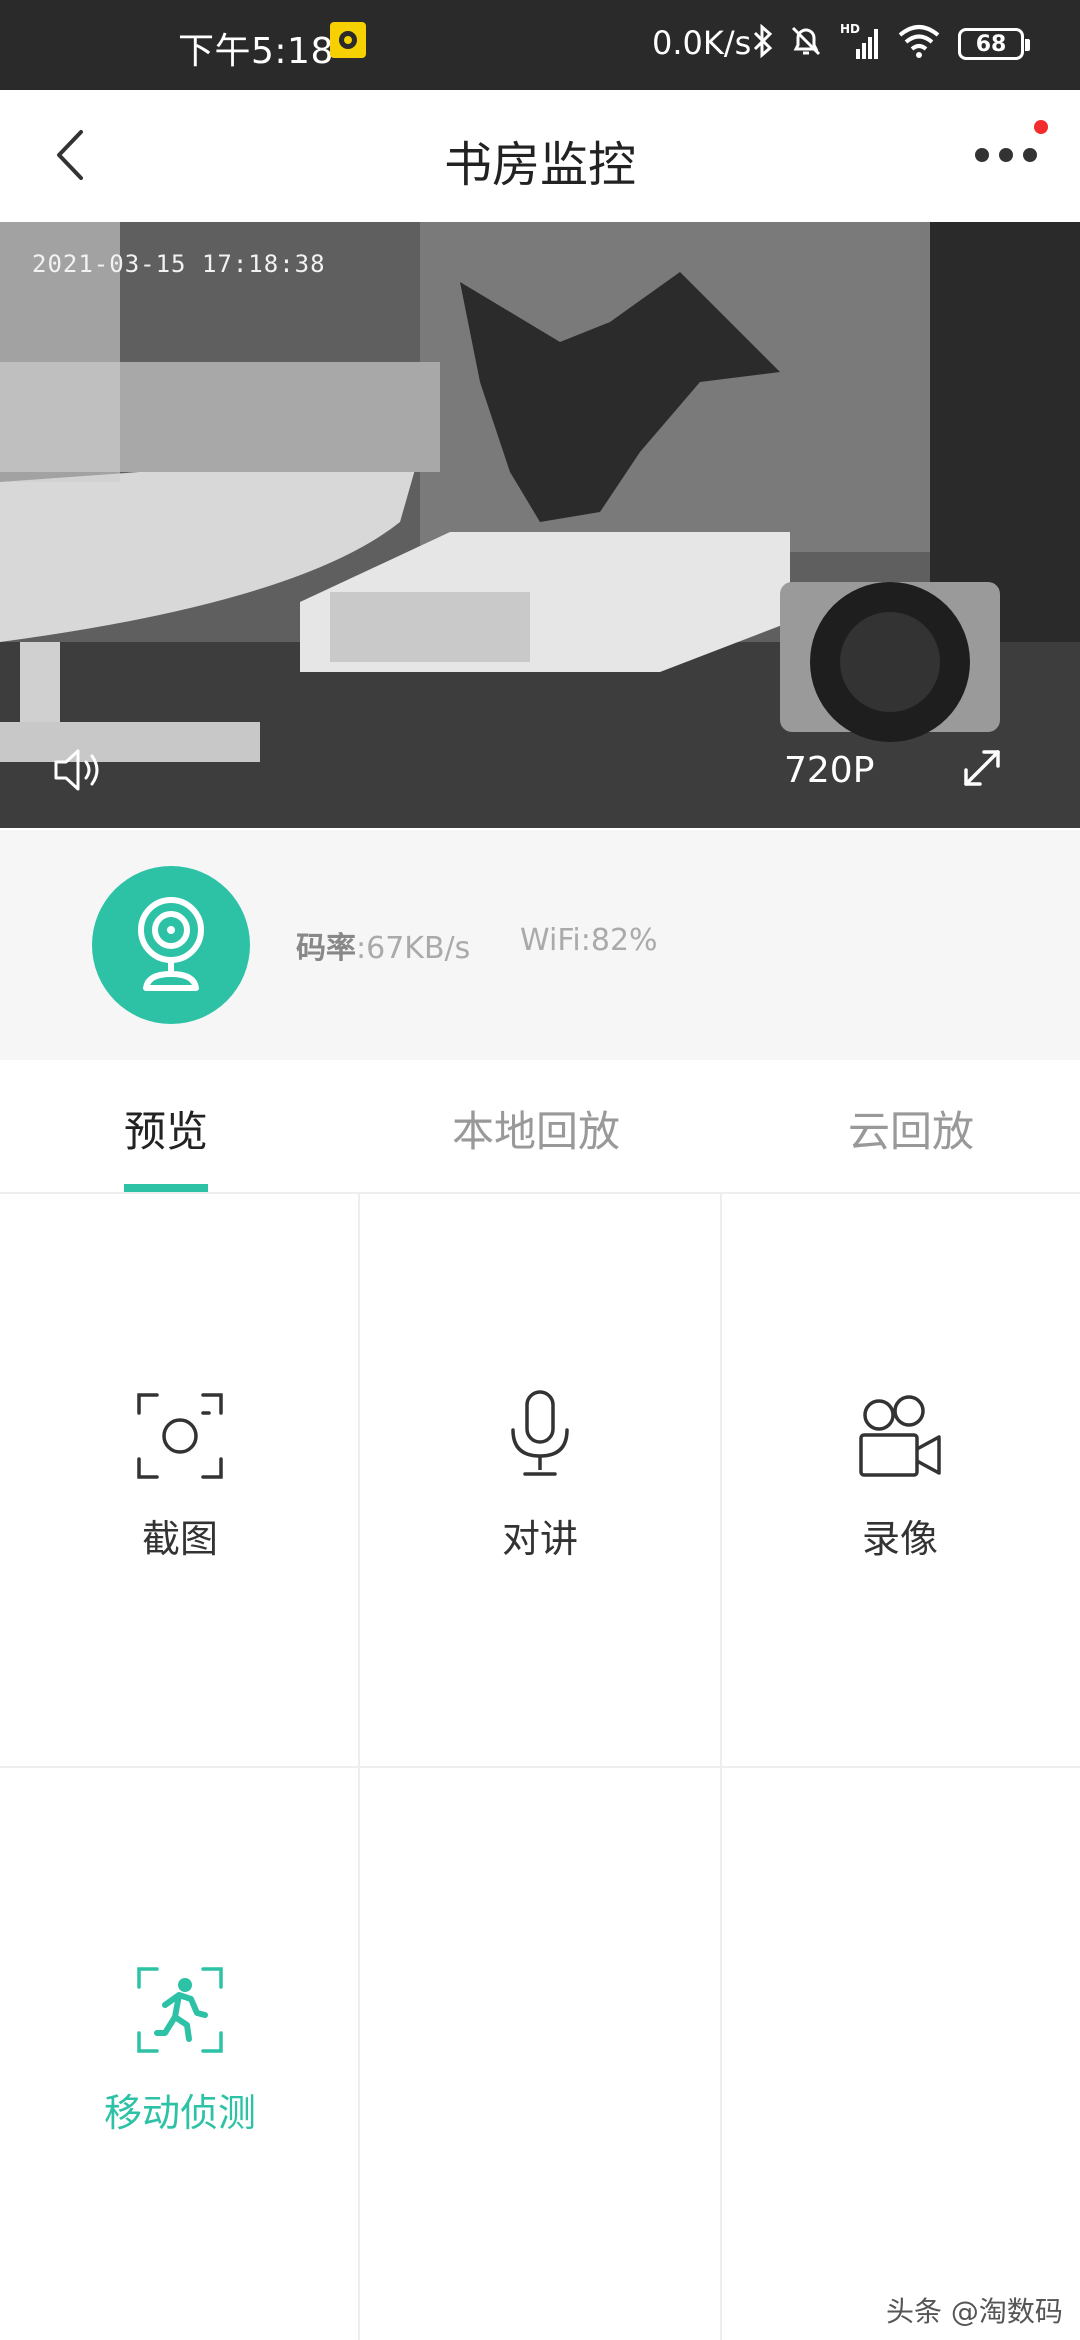 The height and width of the screenshot is (2340, 1080). What do you see at coordinates (539, 165) in the screenshot?
I see `page-title: 书房监控` at bounding box center [539, 165].